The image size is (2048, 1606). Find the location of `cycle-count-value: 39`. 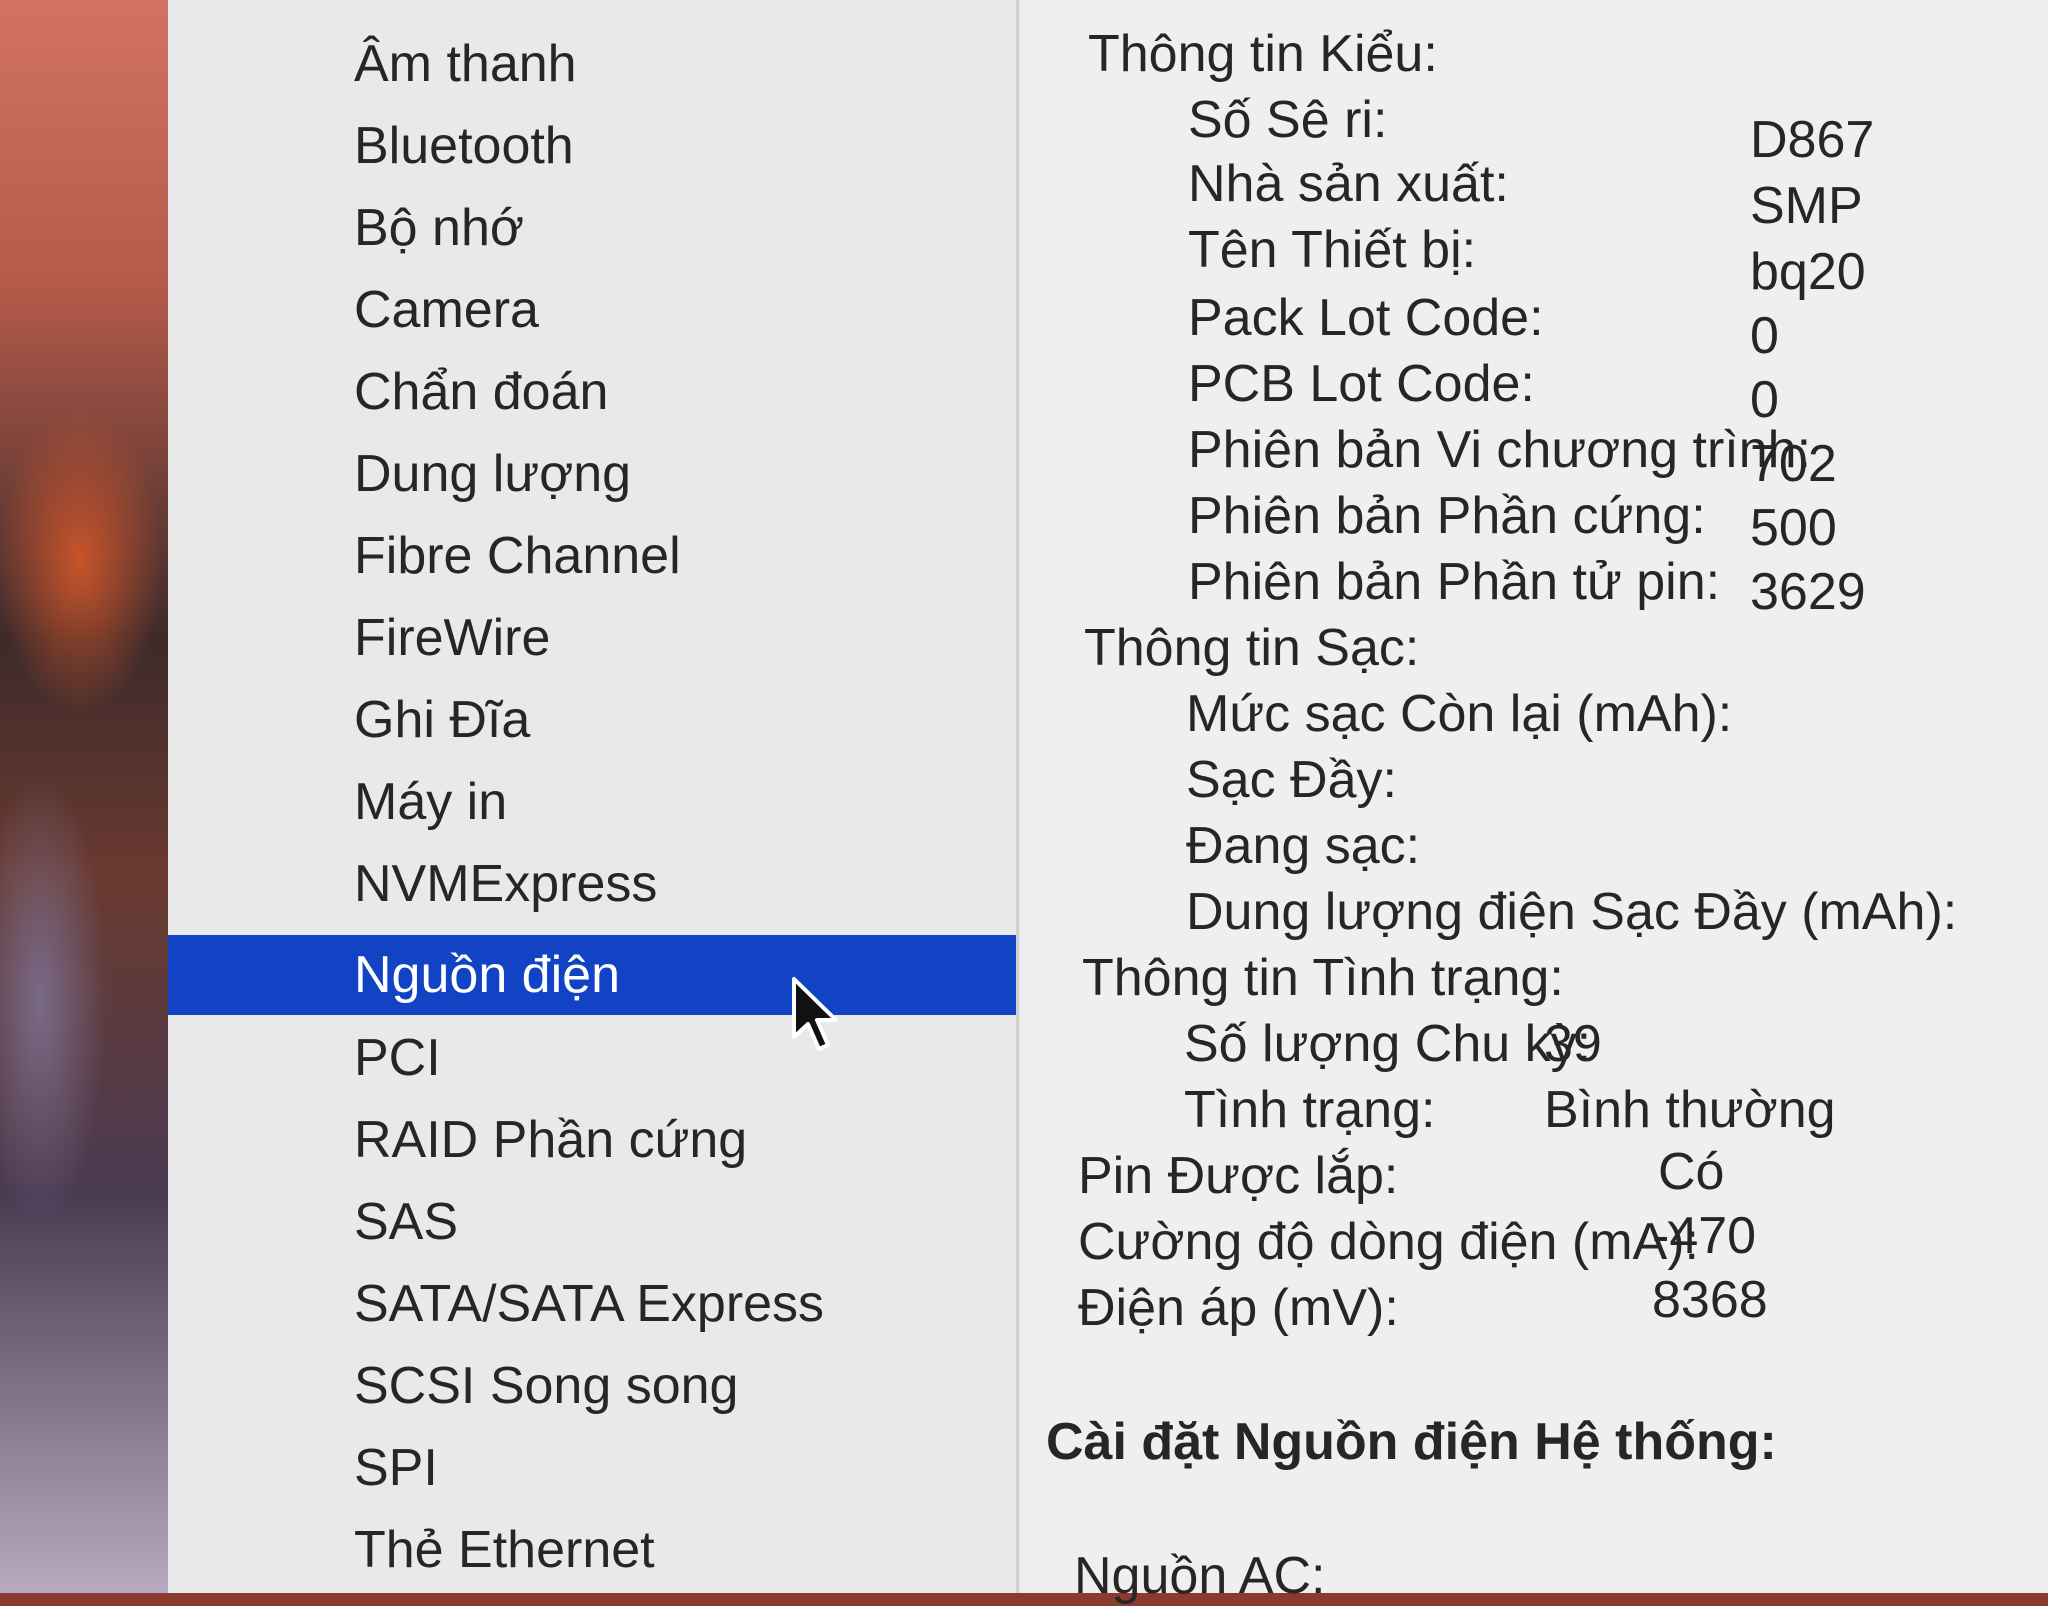

cycle-count-value: 39 is located at coordinates (1573, 1044).